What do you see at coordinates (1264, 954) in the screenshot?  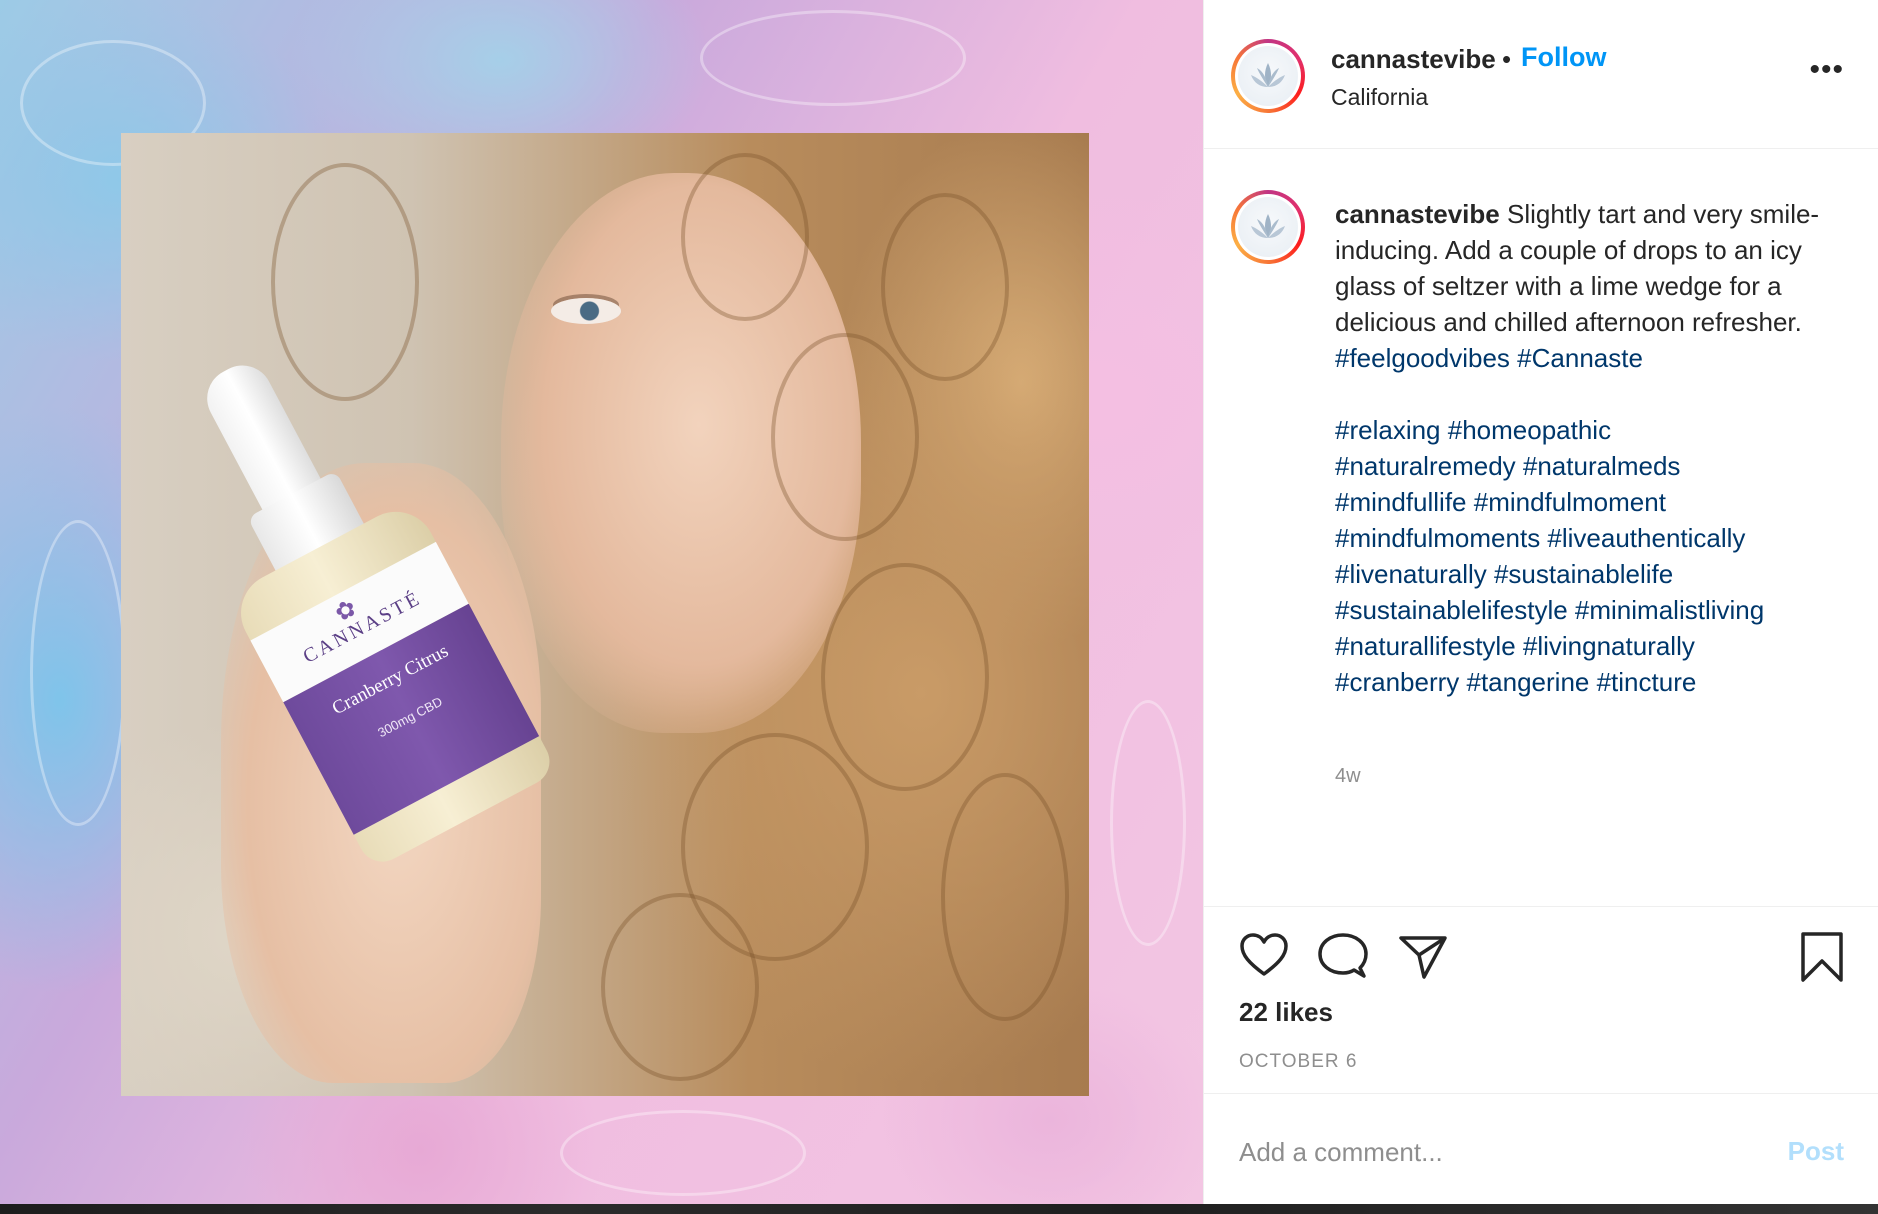 I see `heart-icon` at bounding box center [1264, 954].